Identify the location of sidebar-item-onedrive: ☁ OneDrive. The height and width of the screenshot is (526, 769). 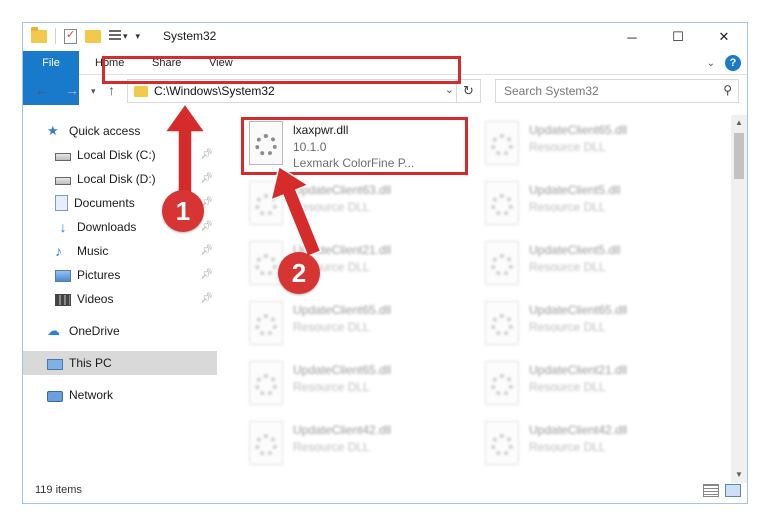
(120, 331).